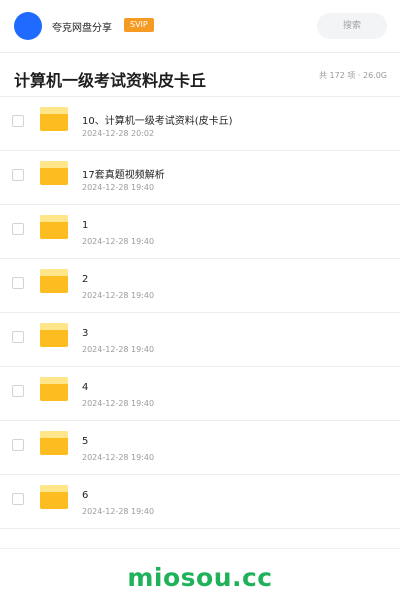 This screenshot has width=400, height=600. What do you see at coordinates (118, 133) in the screenshot?
I see `file-date: 2024-12-28 20:02` at bounding box center [118, 133].